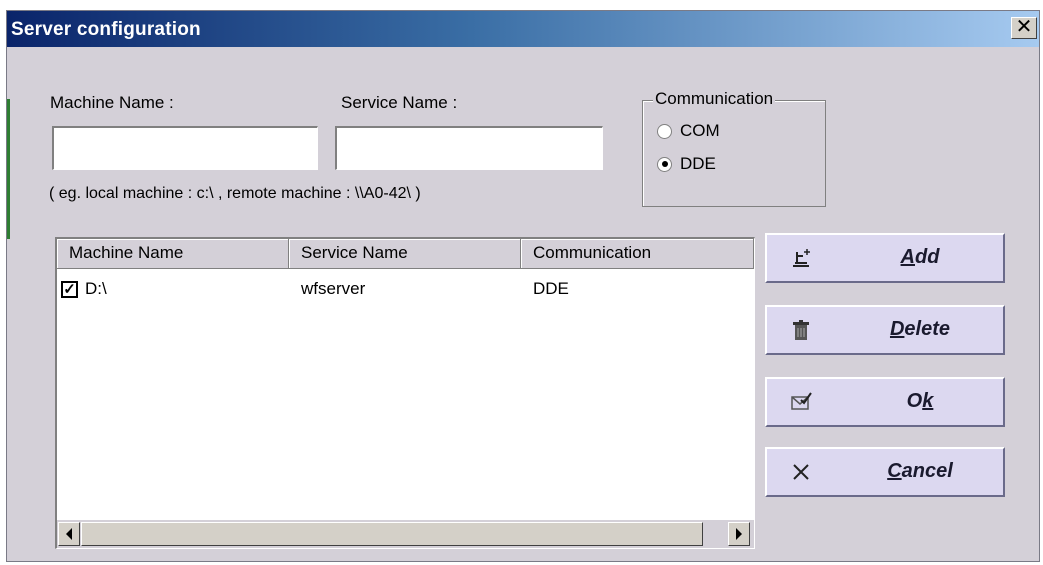 This screenshot has width=1043, height=565. Describe the element at coordinates (885, 472) in the screenshot. I see `cancel-button: Cancel` at that location.